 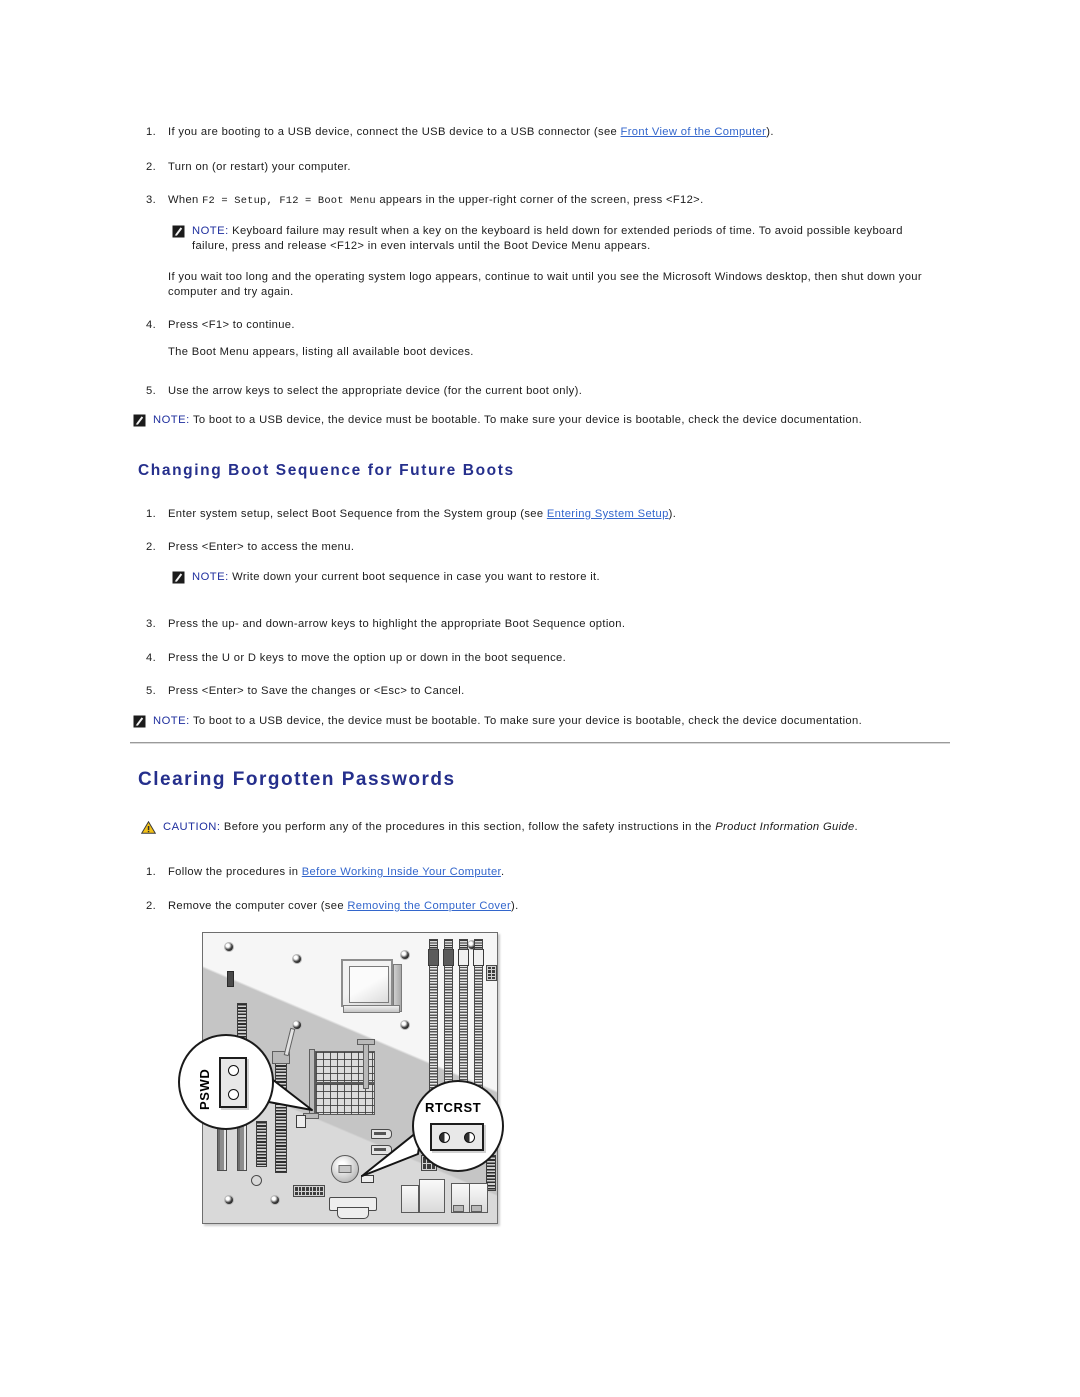 I want to click on link-entering-system-setup: Entering System Setup, so click(x=608, y=514).